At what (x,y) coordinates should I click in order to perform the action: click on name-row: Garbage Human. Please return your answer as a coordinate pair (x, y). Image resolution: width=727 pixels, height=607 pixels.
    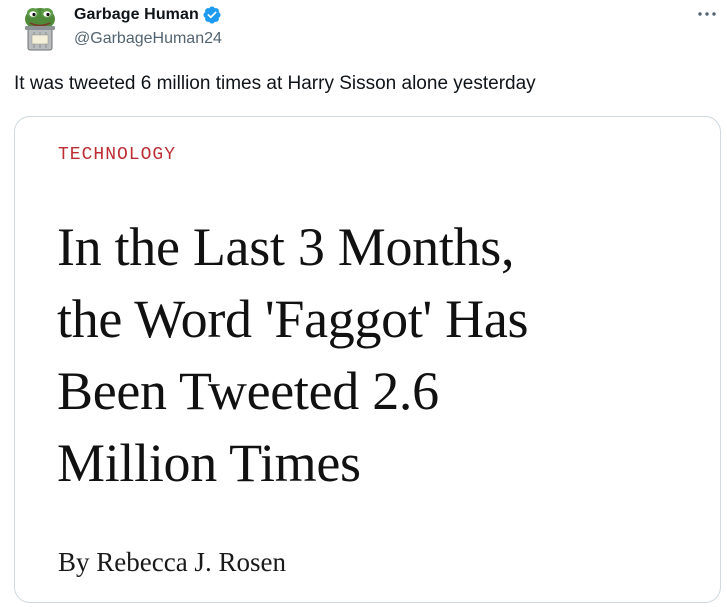
    Looking at the image, I should click on (148, 15).